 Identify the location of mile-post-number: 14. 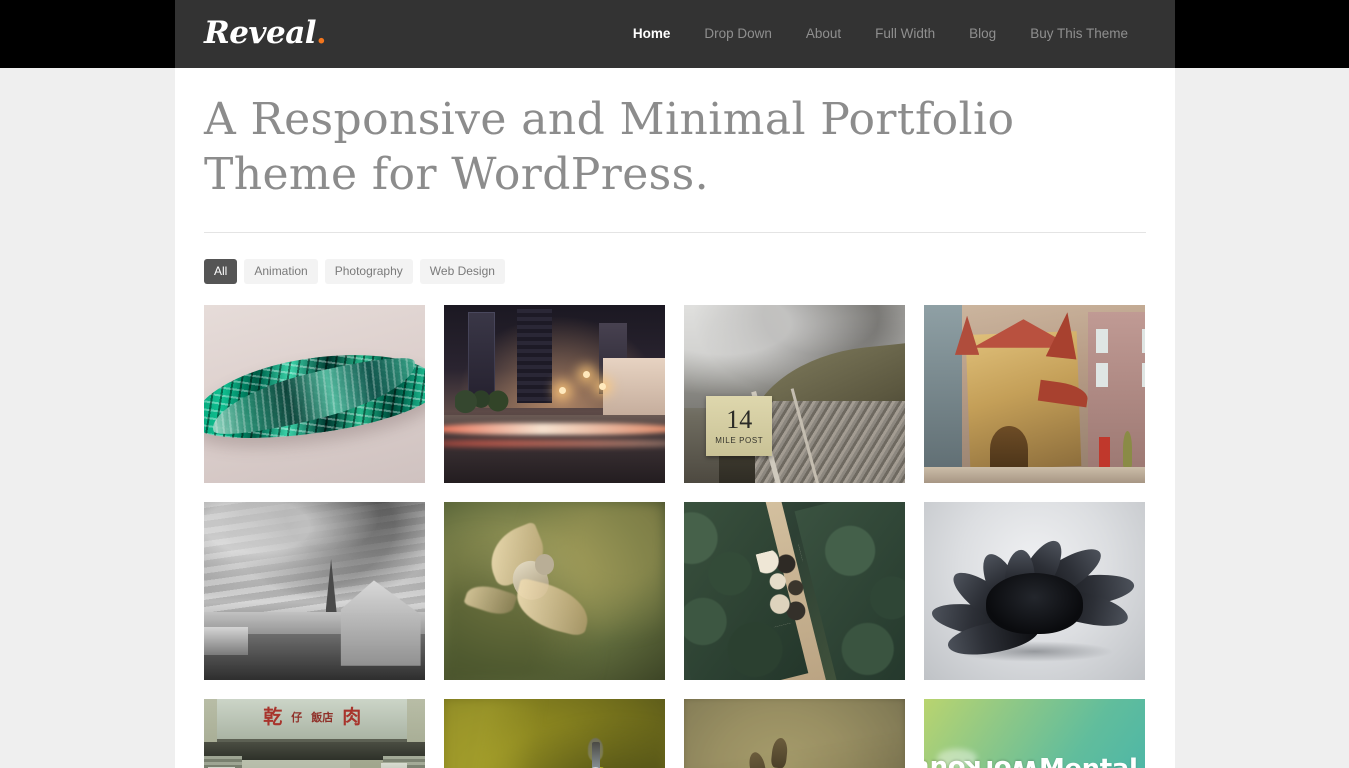
(739, 420).